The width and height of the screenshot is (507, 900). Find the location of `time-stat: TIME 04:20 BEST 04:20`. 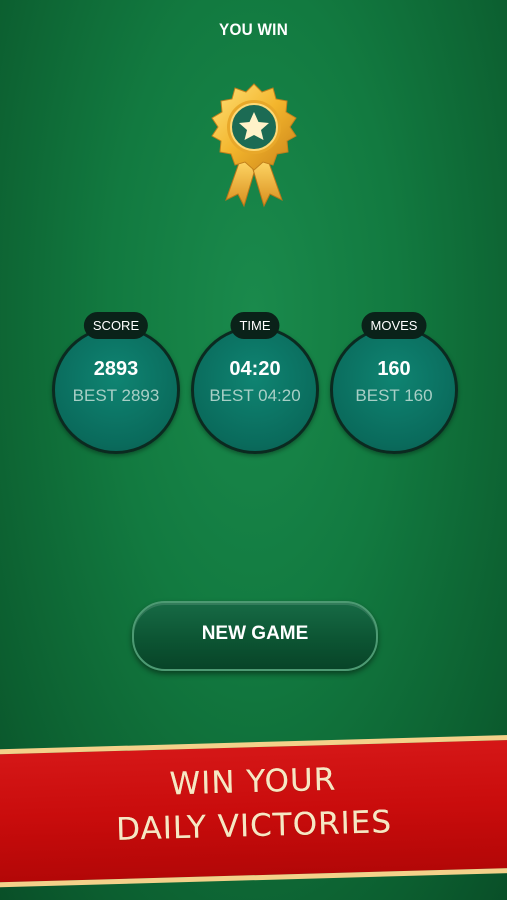

time-stat: TIME 04:20 BEST 04:20 is located at coordinates (255, 383).